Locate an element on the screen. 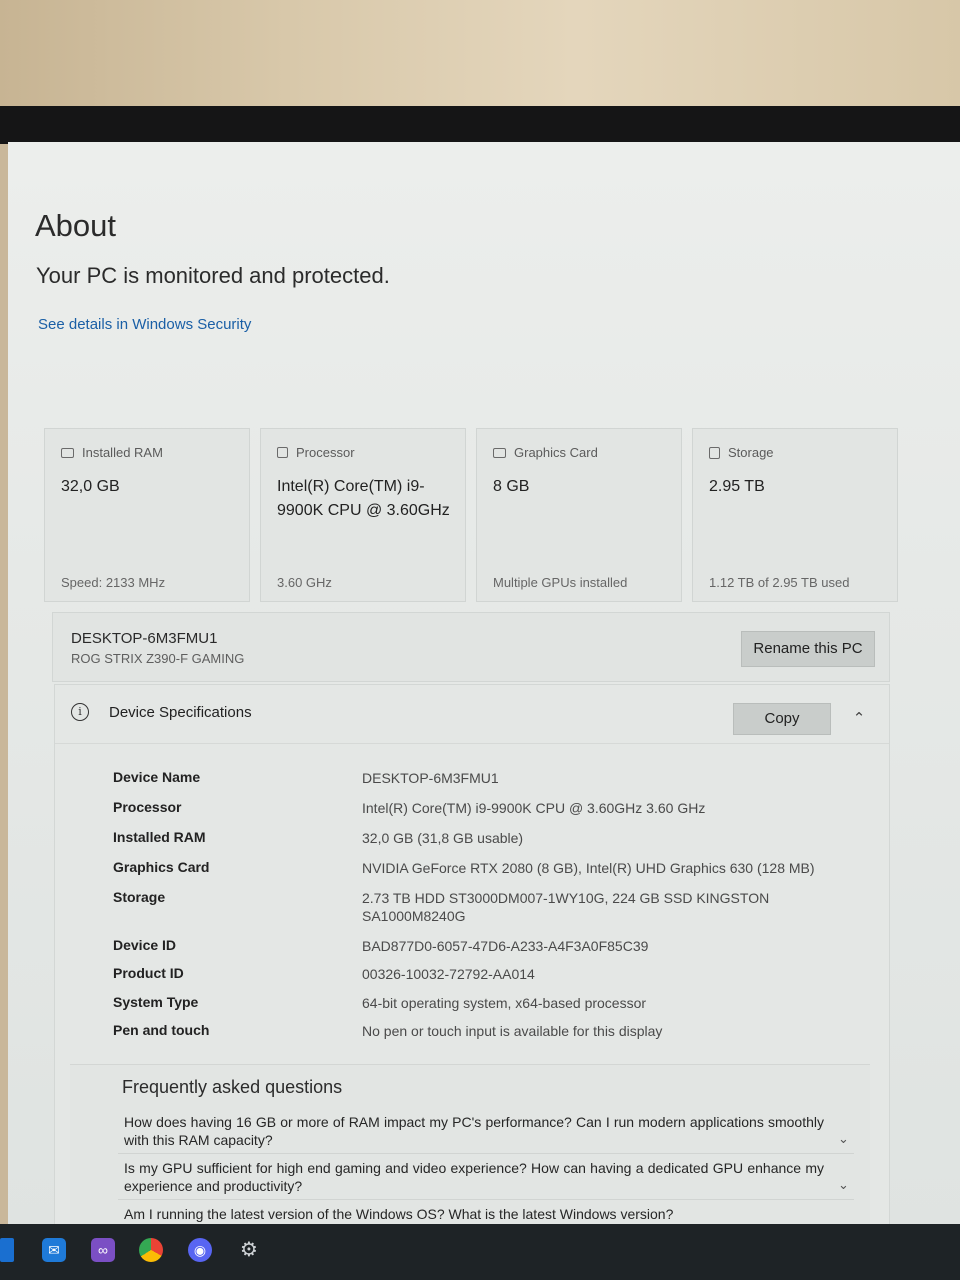 The height and width of the screenshot is (1280, 960). rename-pc-button: Rename this PC is located at coordinates (808, 649).